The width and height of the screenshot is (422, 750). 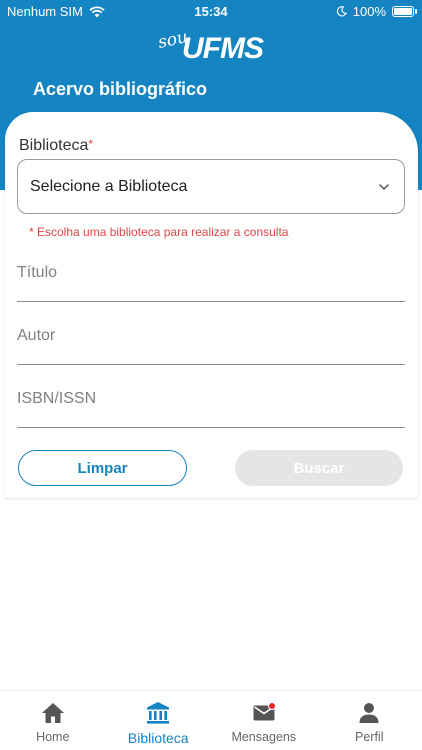 What do you see at coordinates (369, 737) in the screenshot?
I see `tab-profile-label: Perfil` at bounding box center [369, 737].